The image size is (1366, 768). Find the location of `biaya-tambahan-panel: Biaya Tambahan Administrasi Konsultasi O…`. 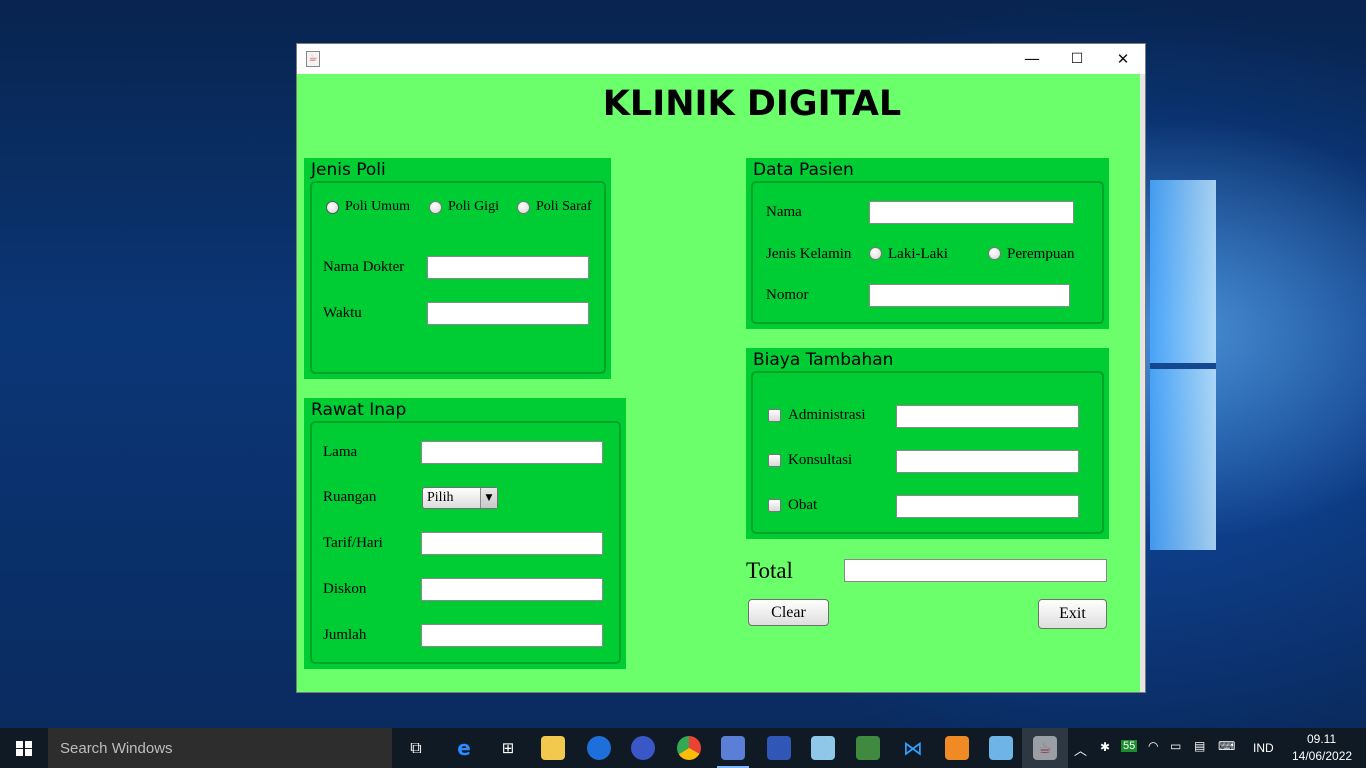

biaya-tambahan-panel: Biaya Tambahan Administrasi Konsultasi O… is located at coordinates (927, 443).